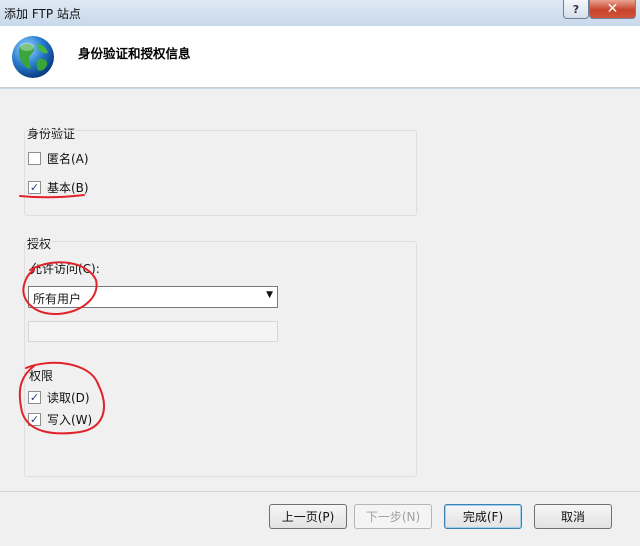 The image size is (640, 546). Describe the element at coordinates (68, 398) in the screenshot. I see `read-label: 读取(D)` at that location.